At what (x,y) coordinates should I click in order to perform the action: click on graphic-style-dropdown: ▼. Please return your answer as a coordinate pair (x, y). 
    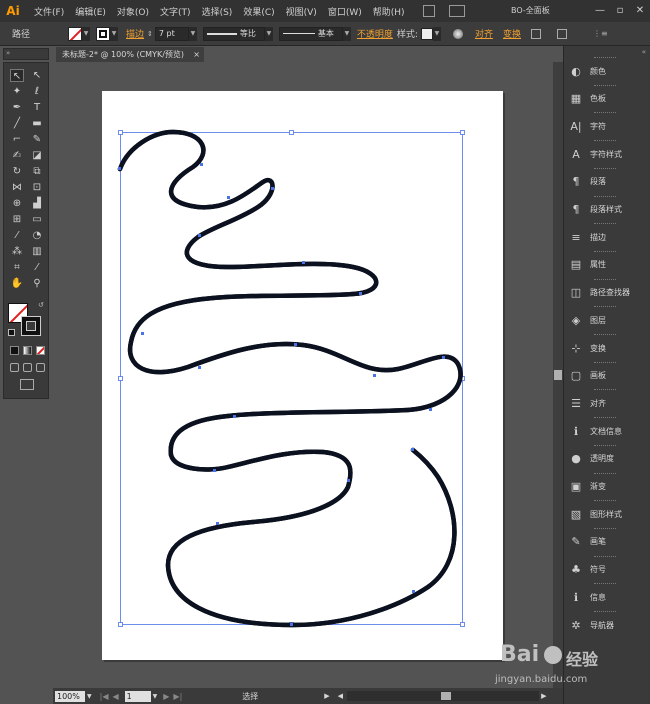
    Looking at the image, I should click on (436, 33).